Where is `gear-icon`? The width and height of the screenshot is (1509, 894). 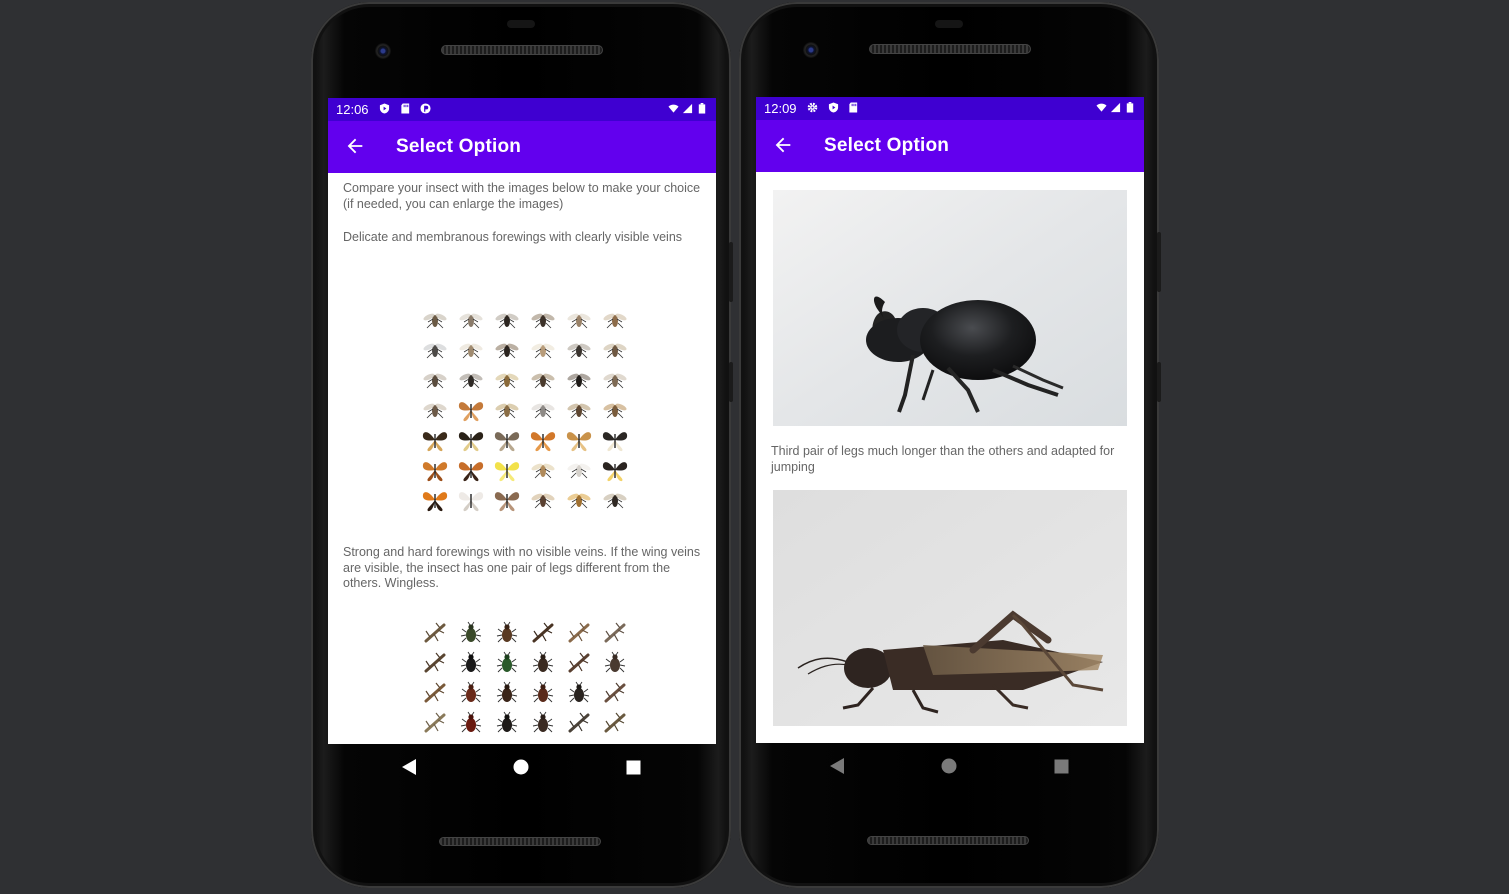 gear-icon is located at coordinates (812, 107).